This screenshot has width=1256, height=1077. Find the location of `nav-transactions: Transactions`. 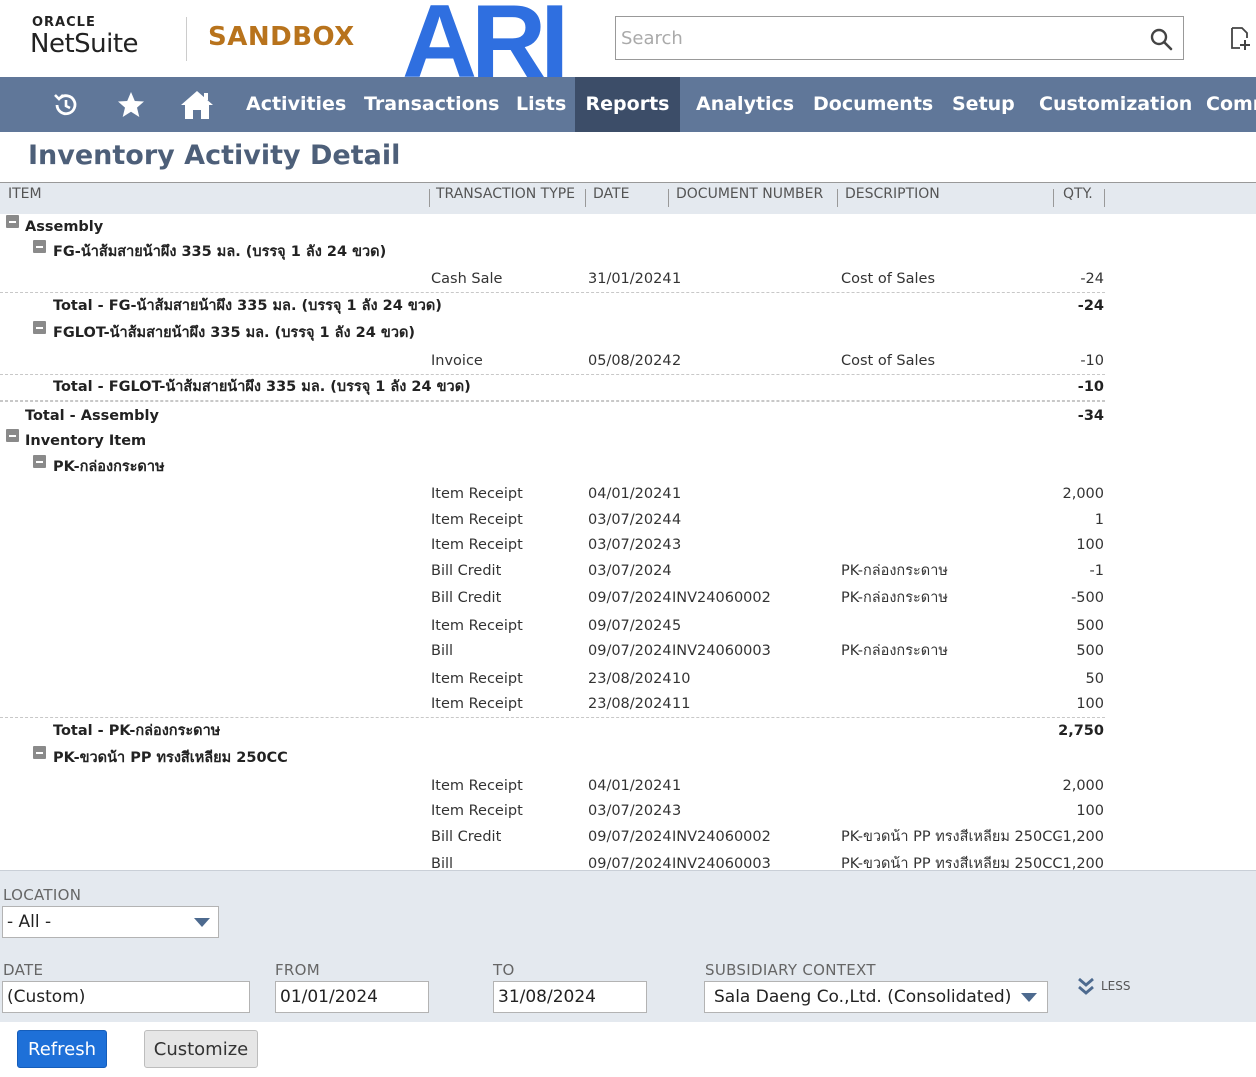

nav-transactions: Transactions is located at coordinates (431, 104).